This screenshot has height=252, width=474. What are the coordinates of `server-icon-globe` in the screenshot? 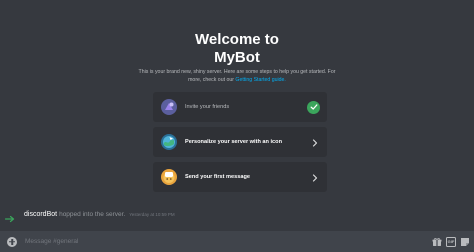 It's located at (169, 142).